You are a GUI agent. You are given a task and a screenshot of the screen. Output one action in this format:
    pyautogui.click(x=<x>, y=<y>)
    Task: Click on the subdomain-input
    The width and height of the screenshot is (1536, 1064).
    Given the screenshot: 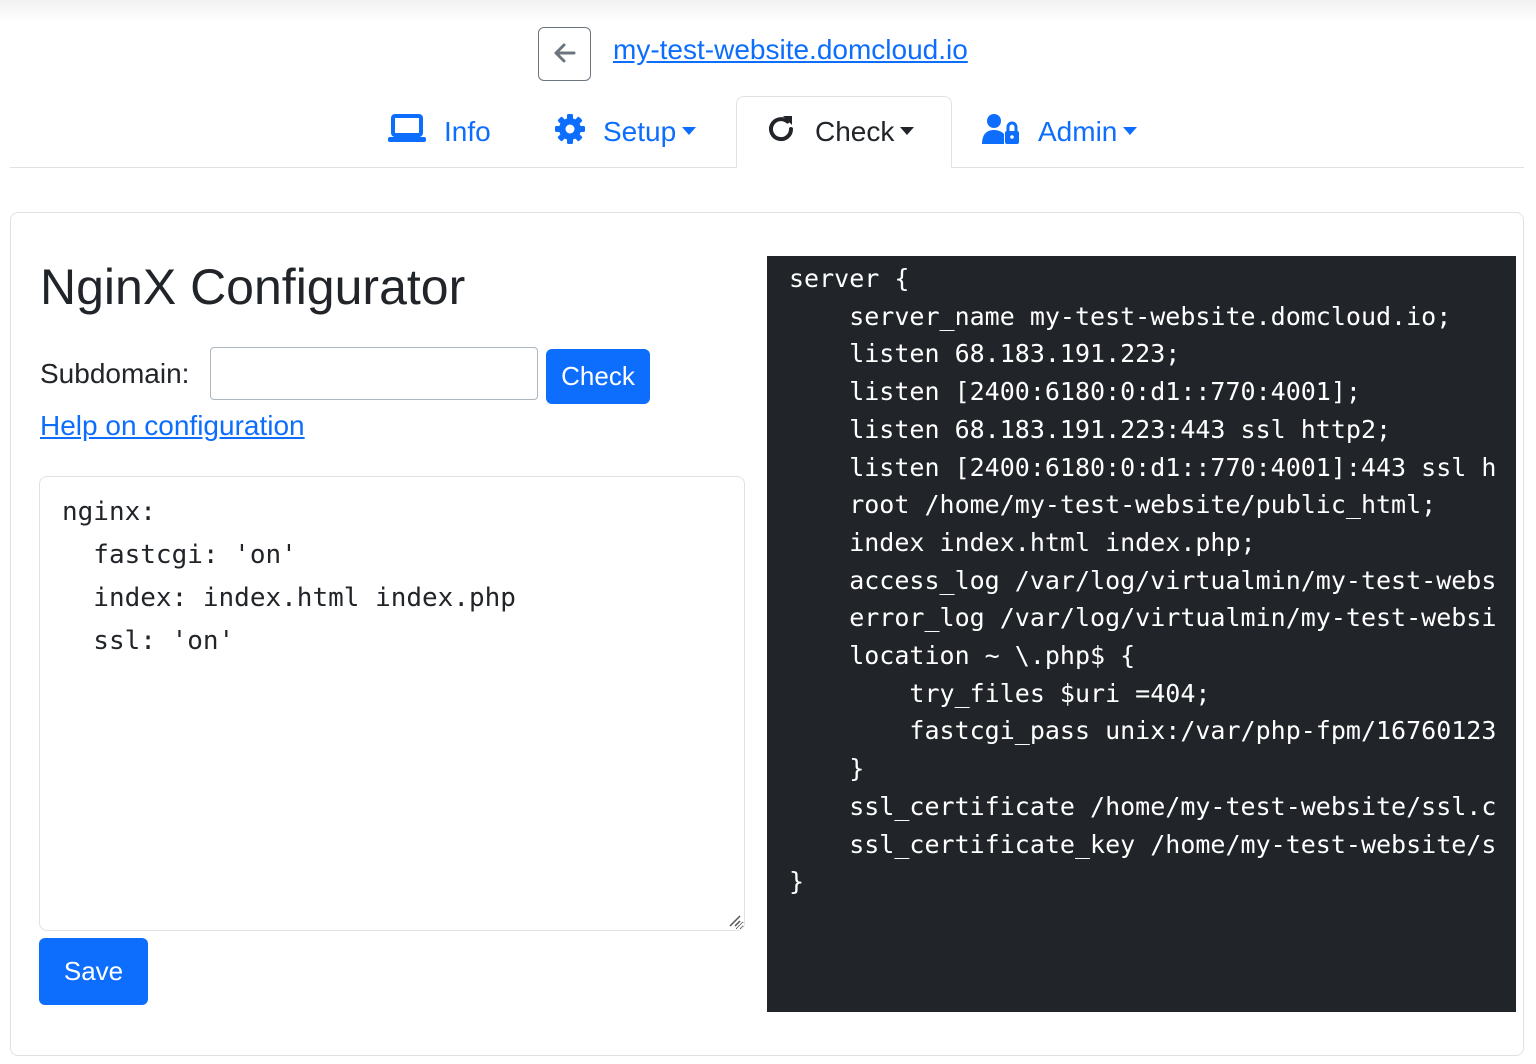 What is the action you would take?
    pyautogui.click(x=374, y=373)
    